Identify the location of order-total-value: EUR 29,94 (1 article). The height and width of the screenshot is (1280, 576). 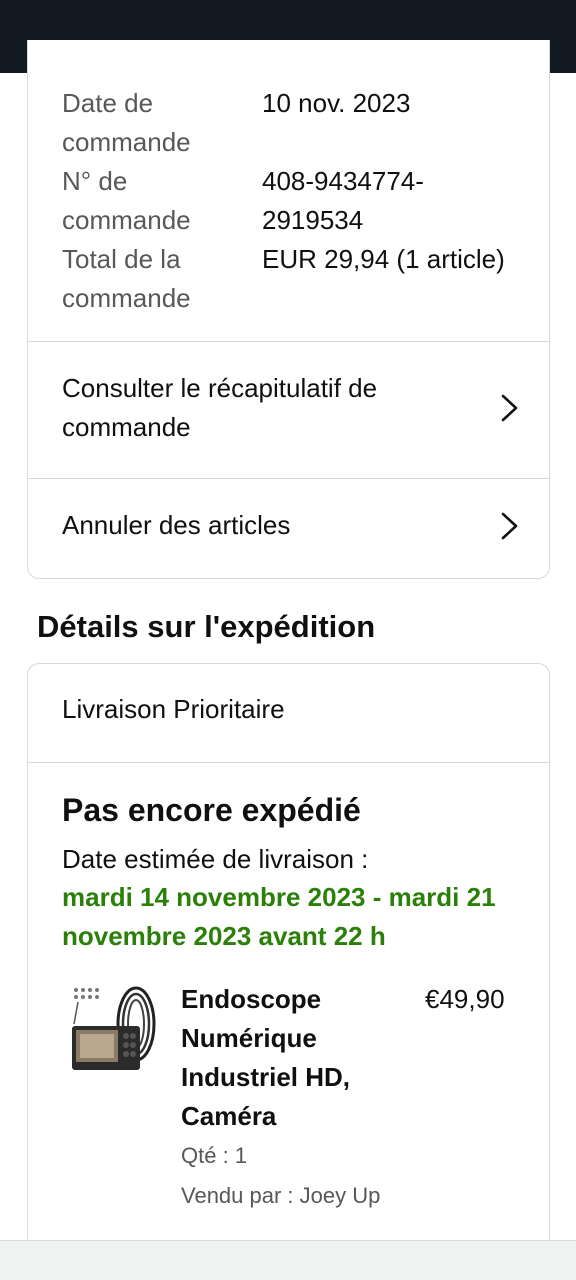
(383, 259).